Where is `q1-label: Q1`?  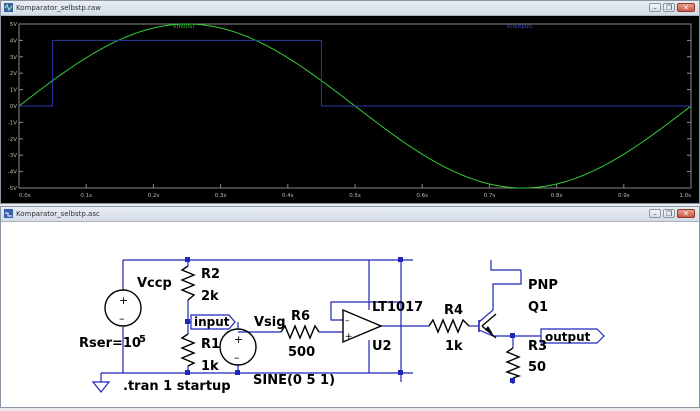
q1-label: Q1 is located at coordinates (538, 307).